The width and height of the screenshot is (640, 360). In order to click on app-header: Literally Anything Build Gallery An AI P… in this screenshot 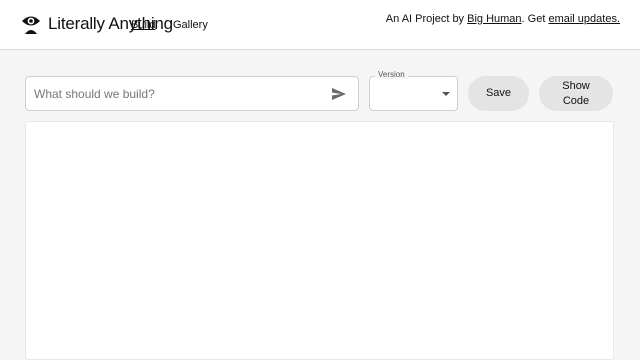, I will do `click(320, 25)`.